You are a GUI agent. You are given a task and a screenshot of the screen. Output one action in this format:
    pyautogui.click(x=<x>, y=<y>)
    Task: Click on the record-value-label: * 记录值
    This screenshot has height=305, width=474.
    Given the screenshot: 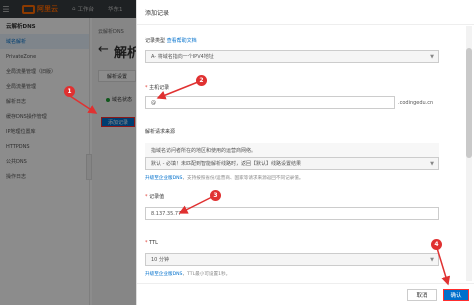 What is the action you would take?
    pyautogui.click(x=155, y=197)
    